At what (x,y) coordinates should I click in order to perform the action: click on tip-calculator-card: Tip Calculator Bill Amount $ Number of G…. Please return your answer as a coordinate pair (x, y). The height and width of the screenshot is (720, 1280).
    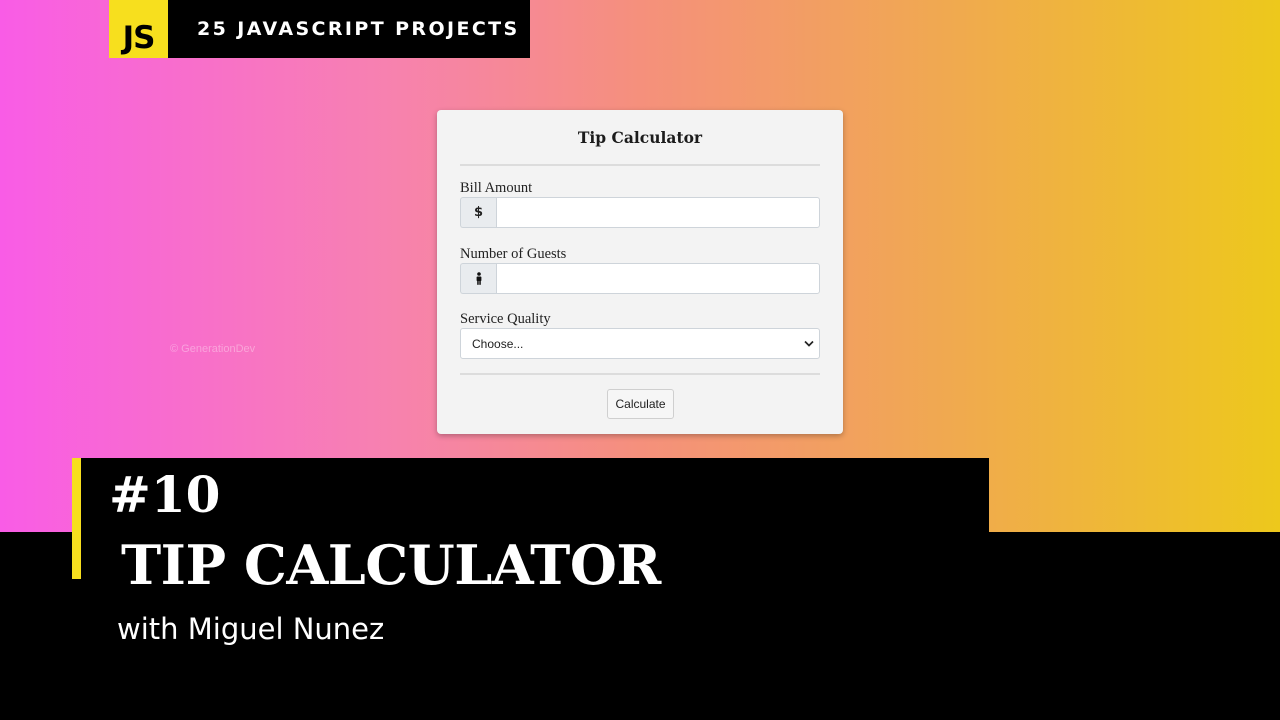
    Looking at the image, I should click on (640, 272).